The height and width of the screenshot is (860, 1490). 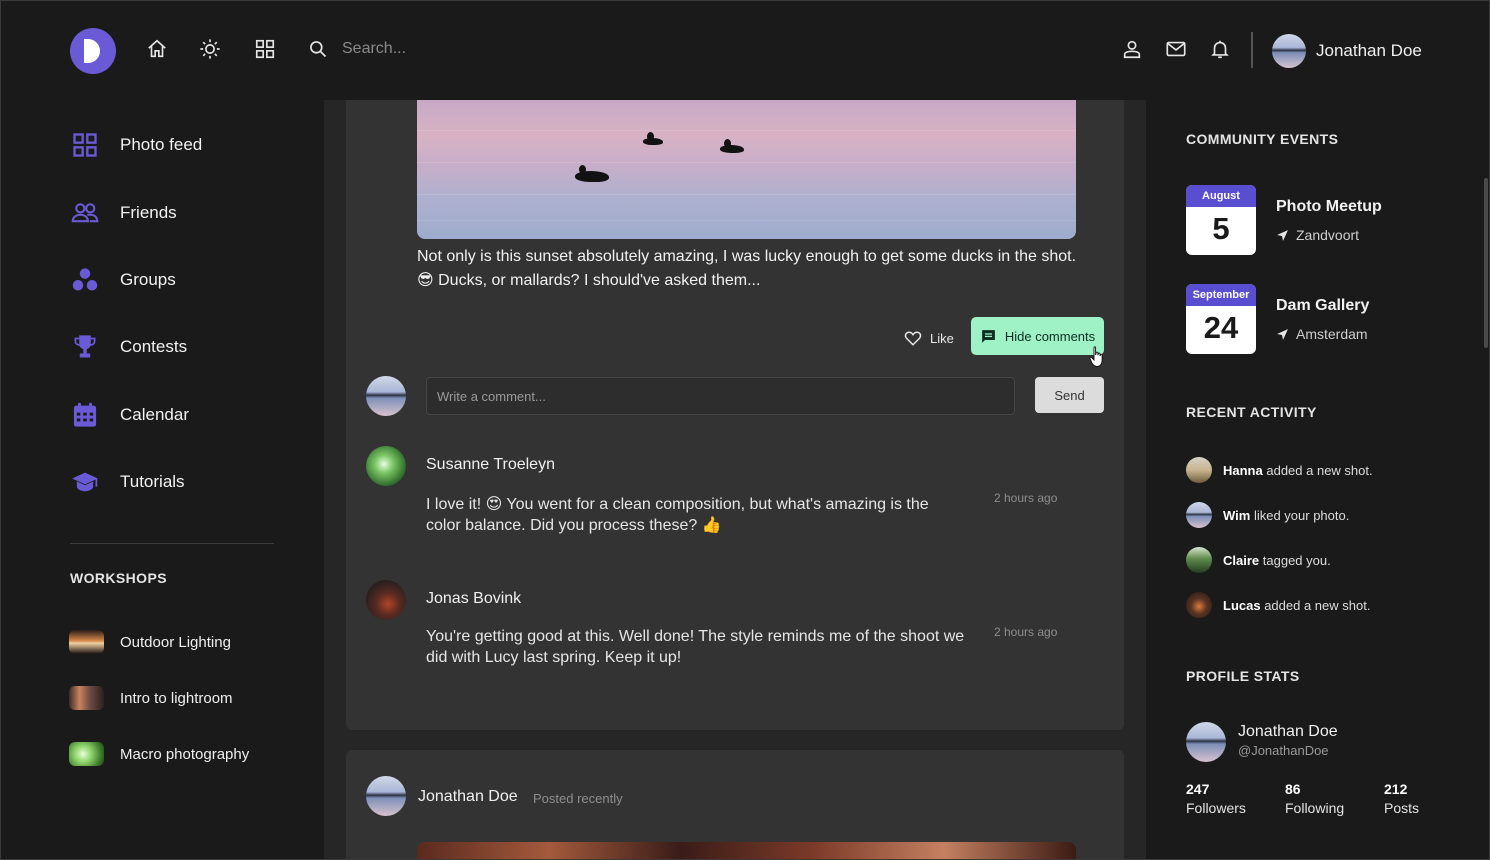 I want to click on event-month: August, so click(x=1221, y=196).